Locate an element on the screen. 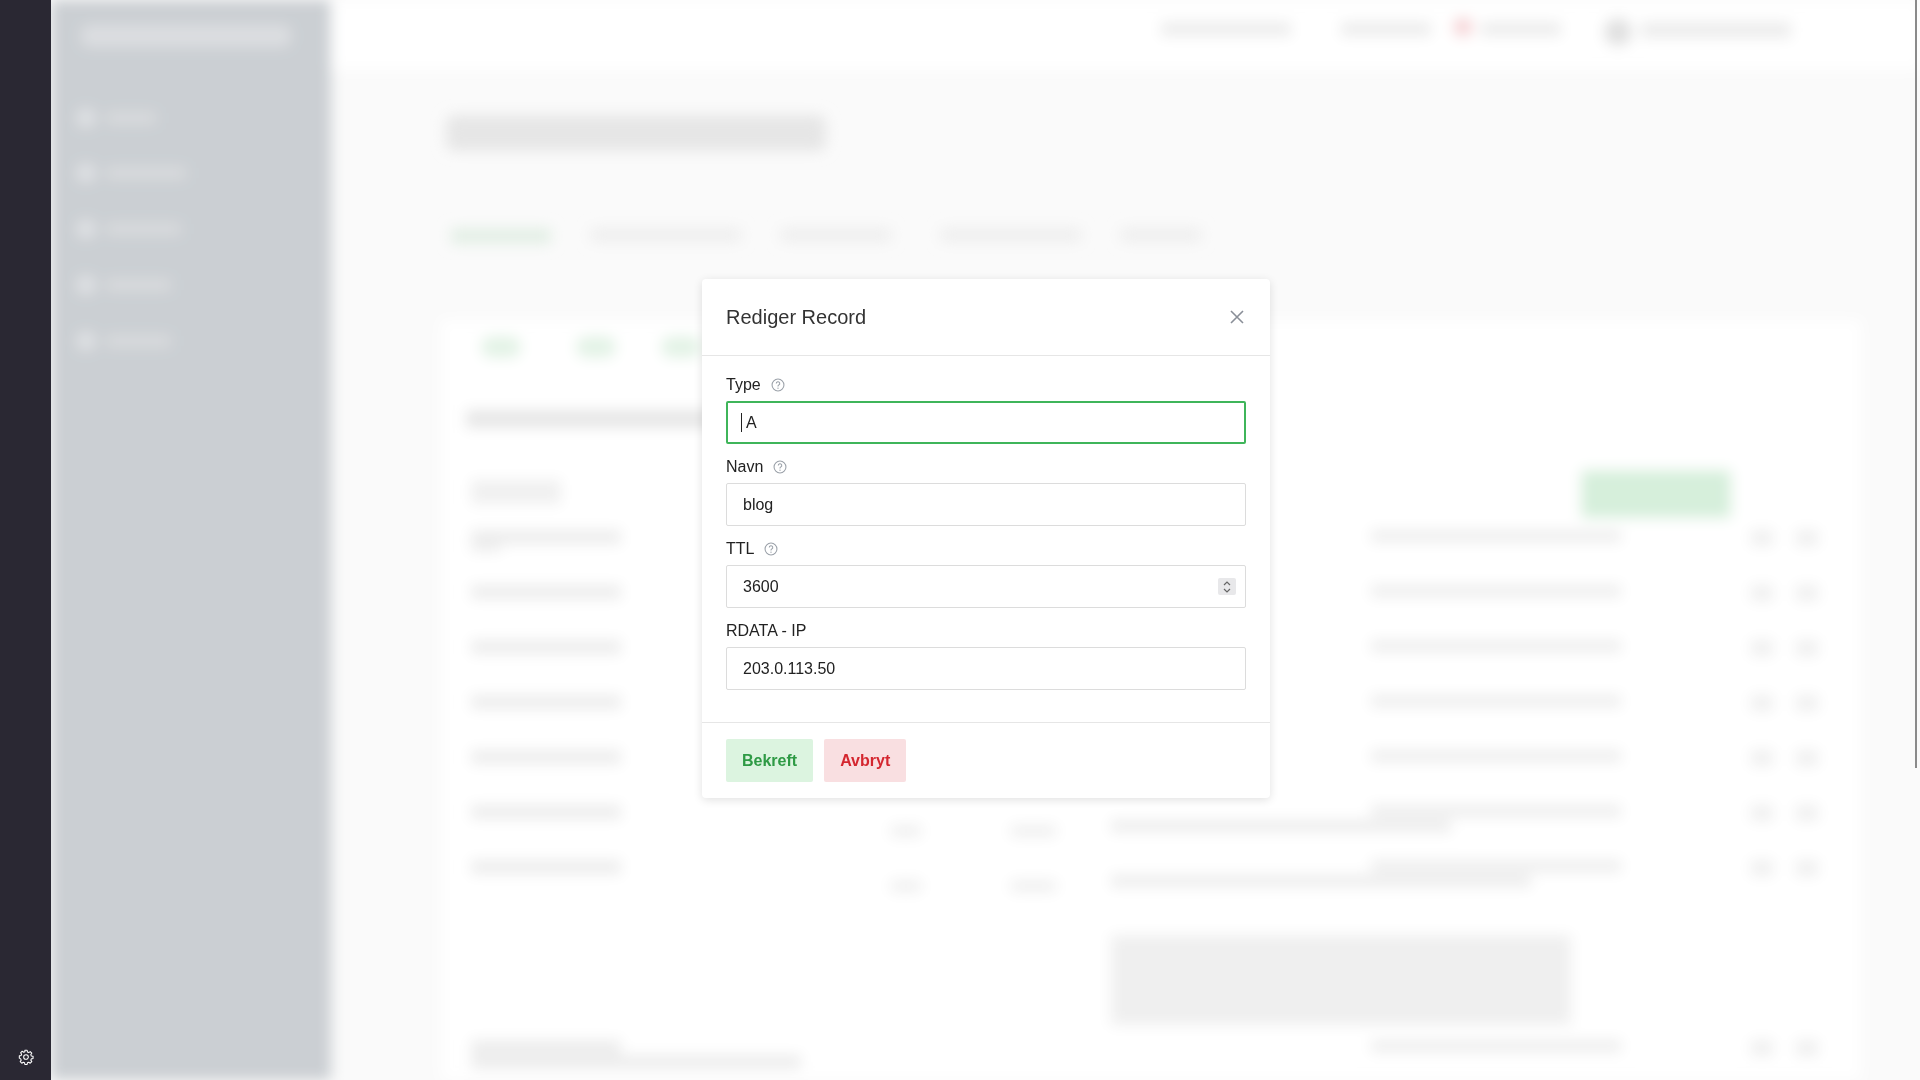 This screenshot has height=1080, width=1920. field-label: Navn is located at coordinates (745, 467).